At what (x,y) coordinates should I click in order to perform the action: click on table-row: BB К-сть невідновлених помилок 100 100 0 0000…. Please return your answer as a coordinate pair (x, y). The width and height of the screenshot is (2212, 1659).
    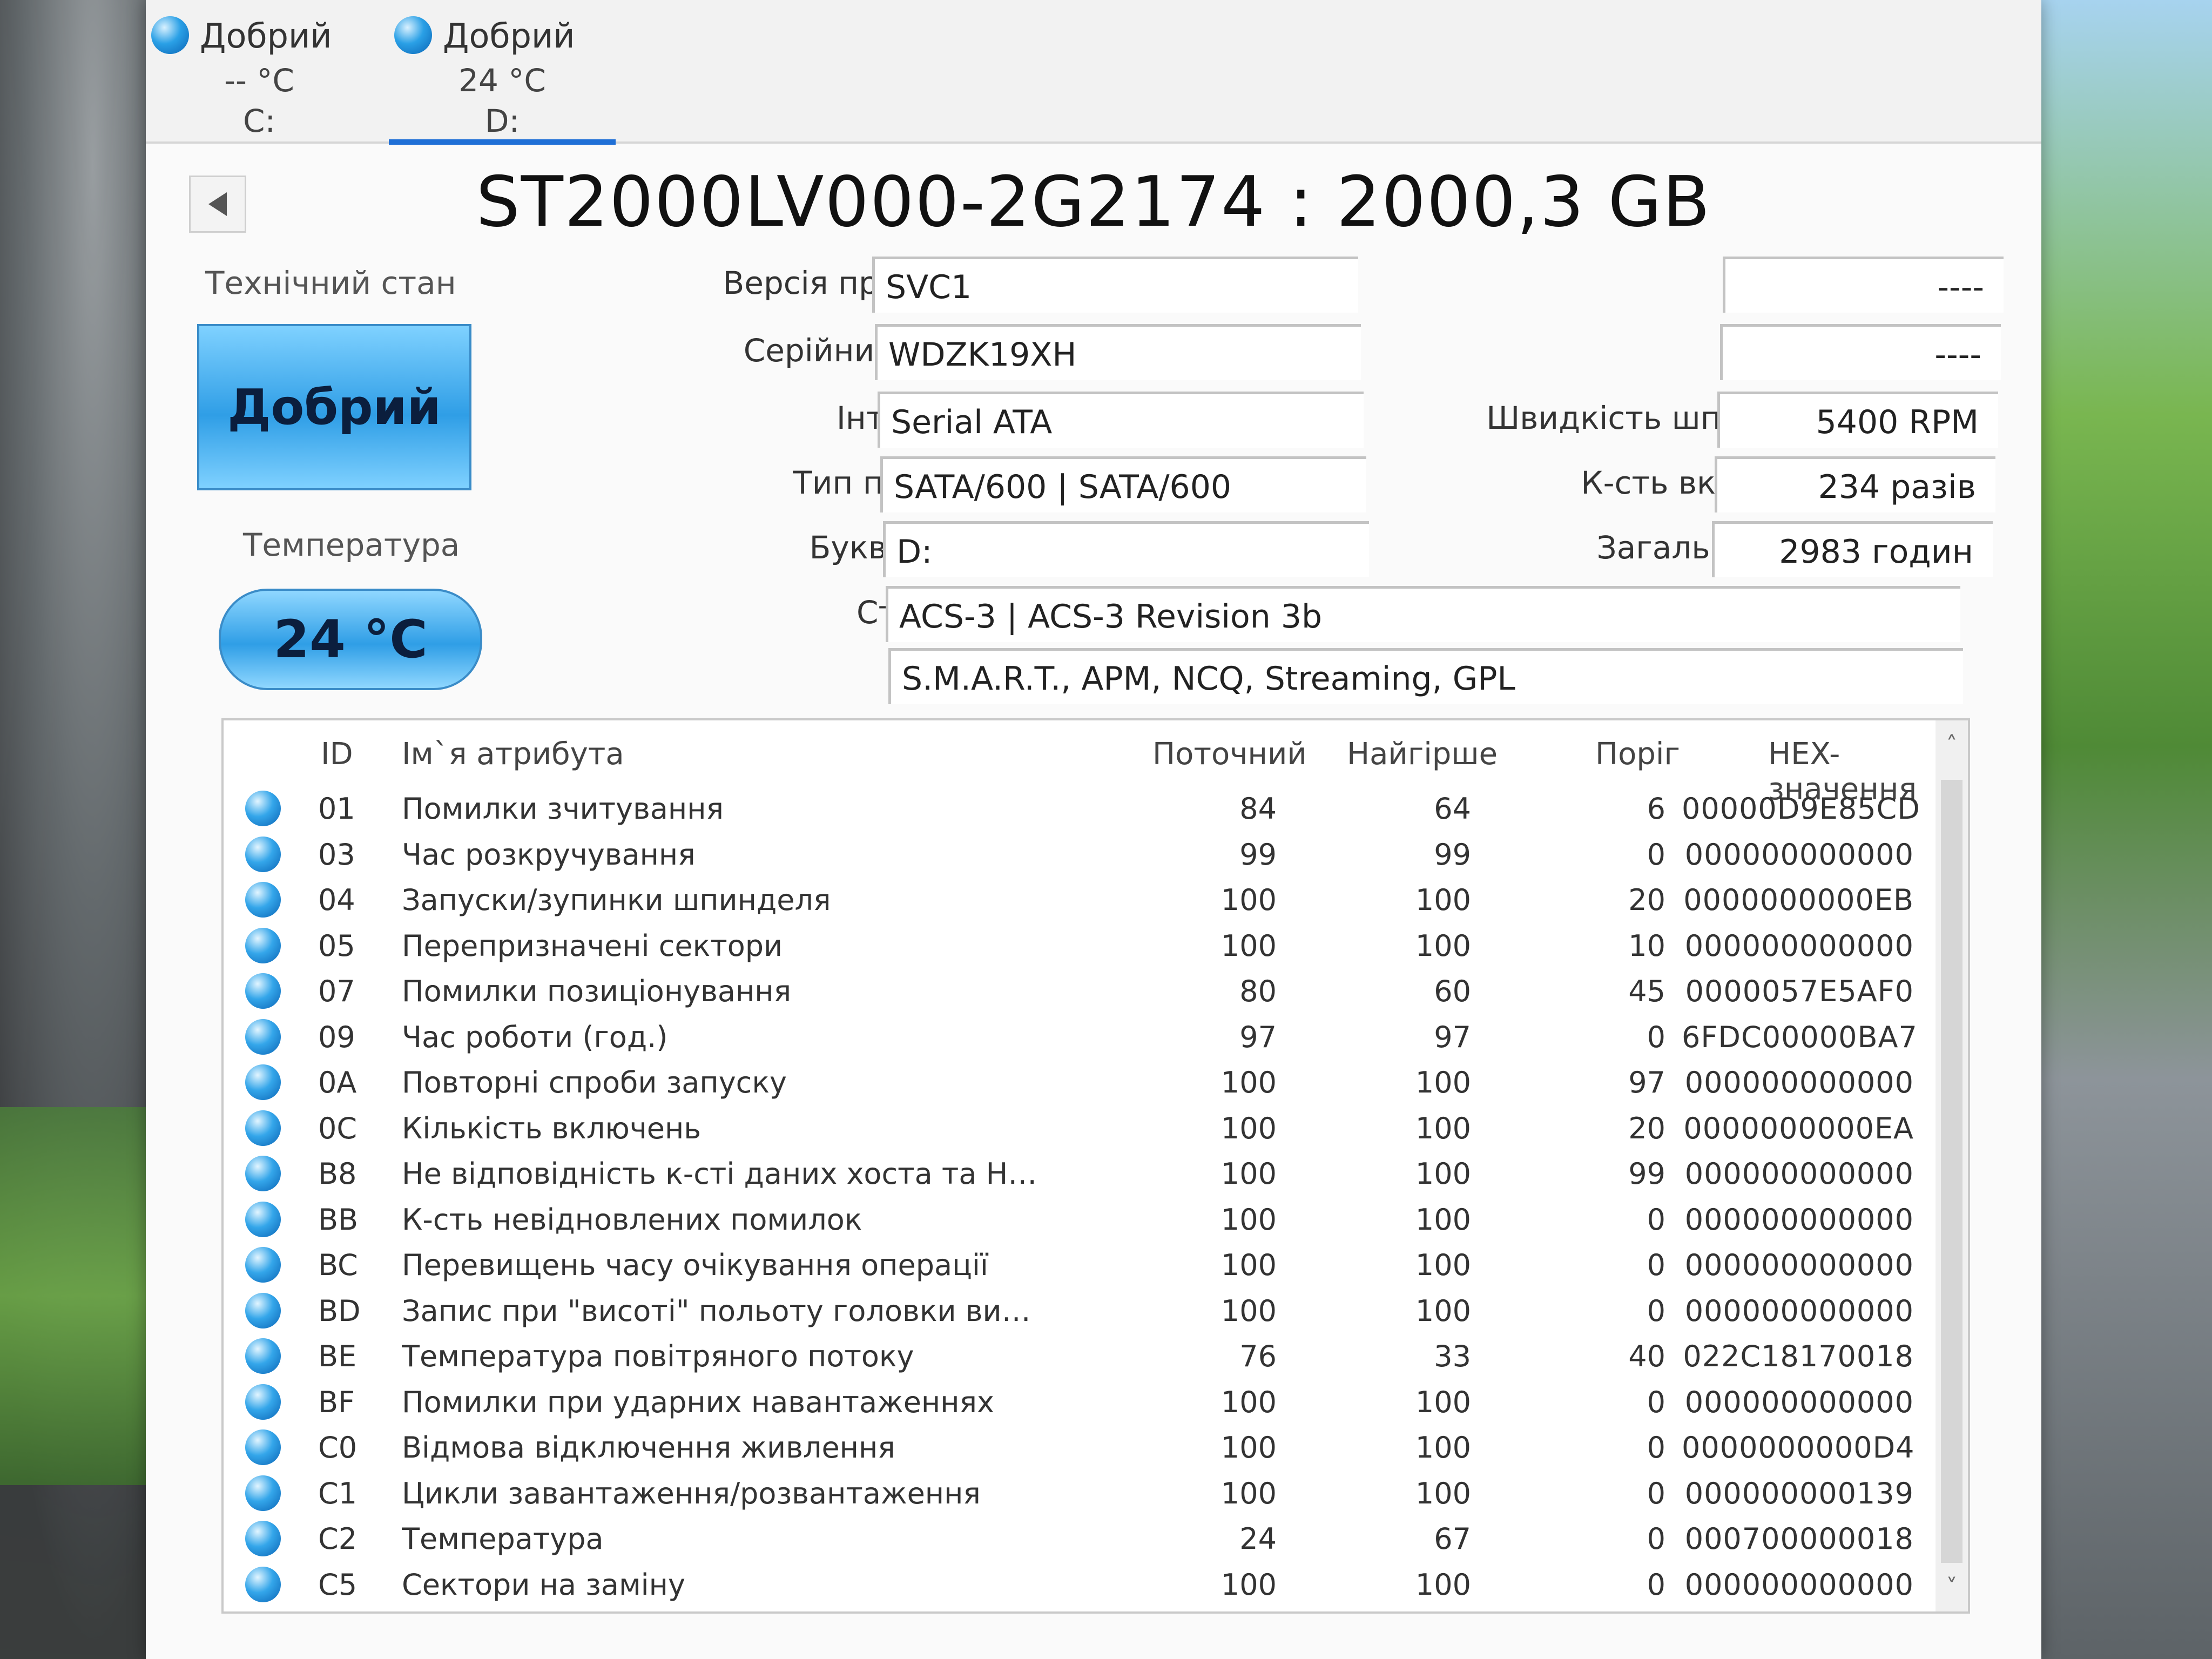
    Looking at the image, I should click on (1080, 1219).